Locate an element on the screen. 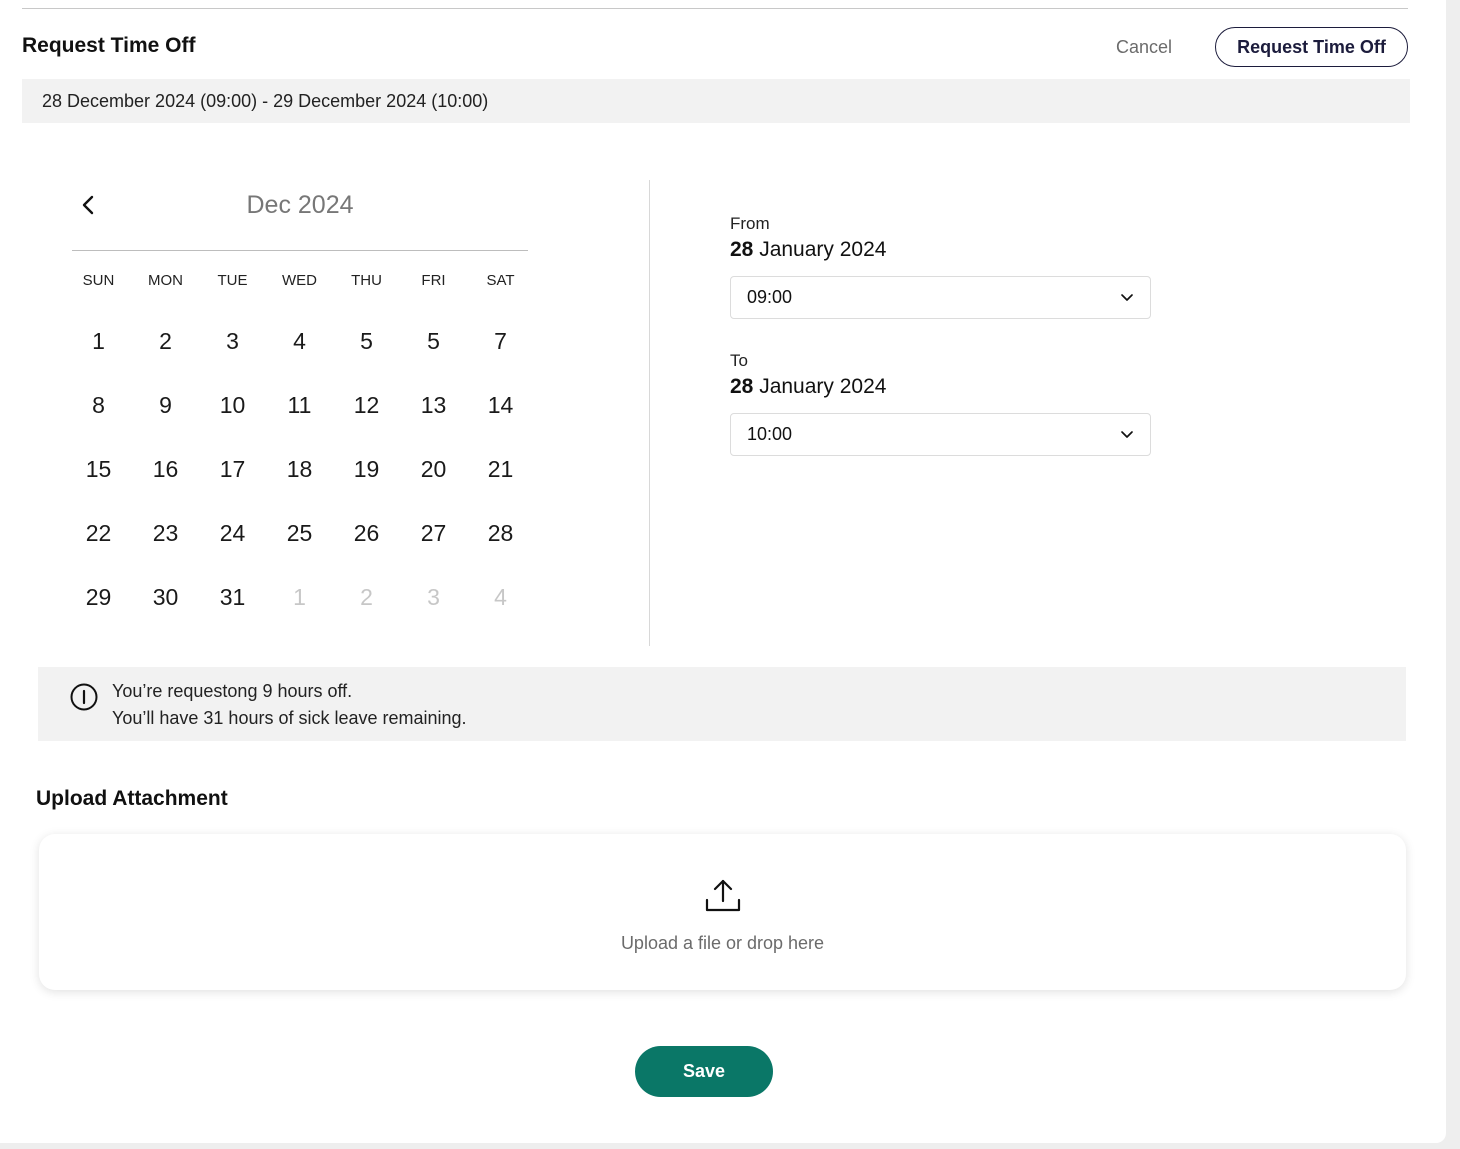  request-time-off-button: Request Time Off is located at coordinates (1311, 47).